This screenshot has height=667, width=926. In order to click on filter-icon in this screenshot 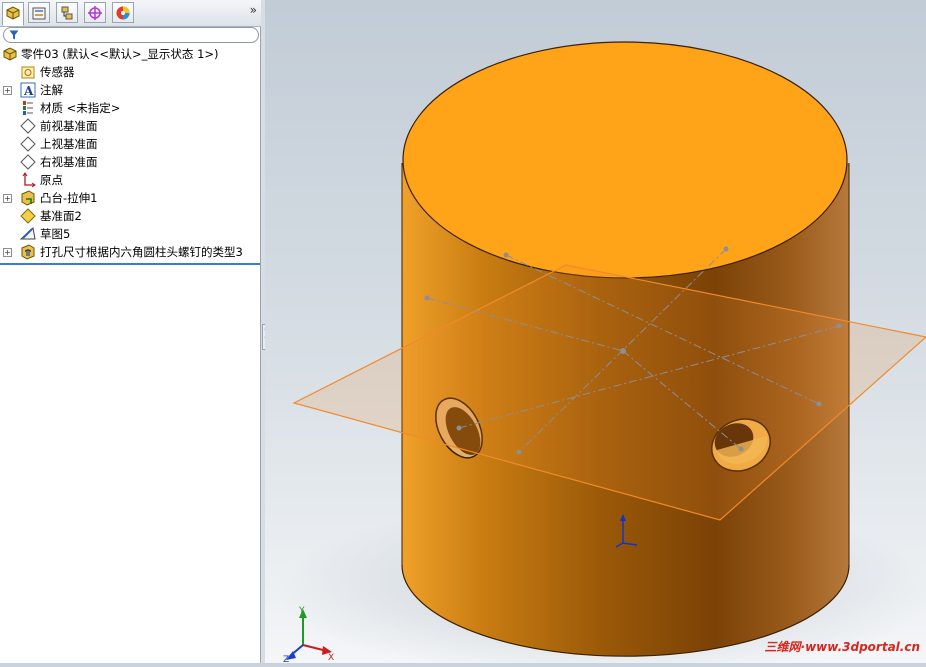, I will do `click(14, 35)`.